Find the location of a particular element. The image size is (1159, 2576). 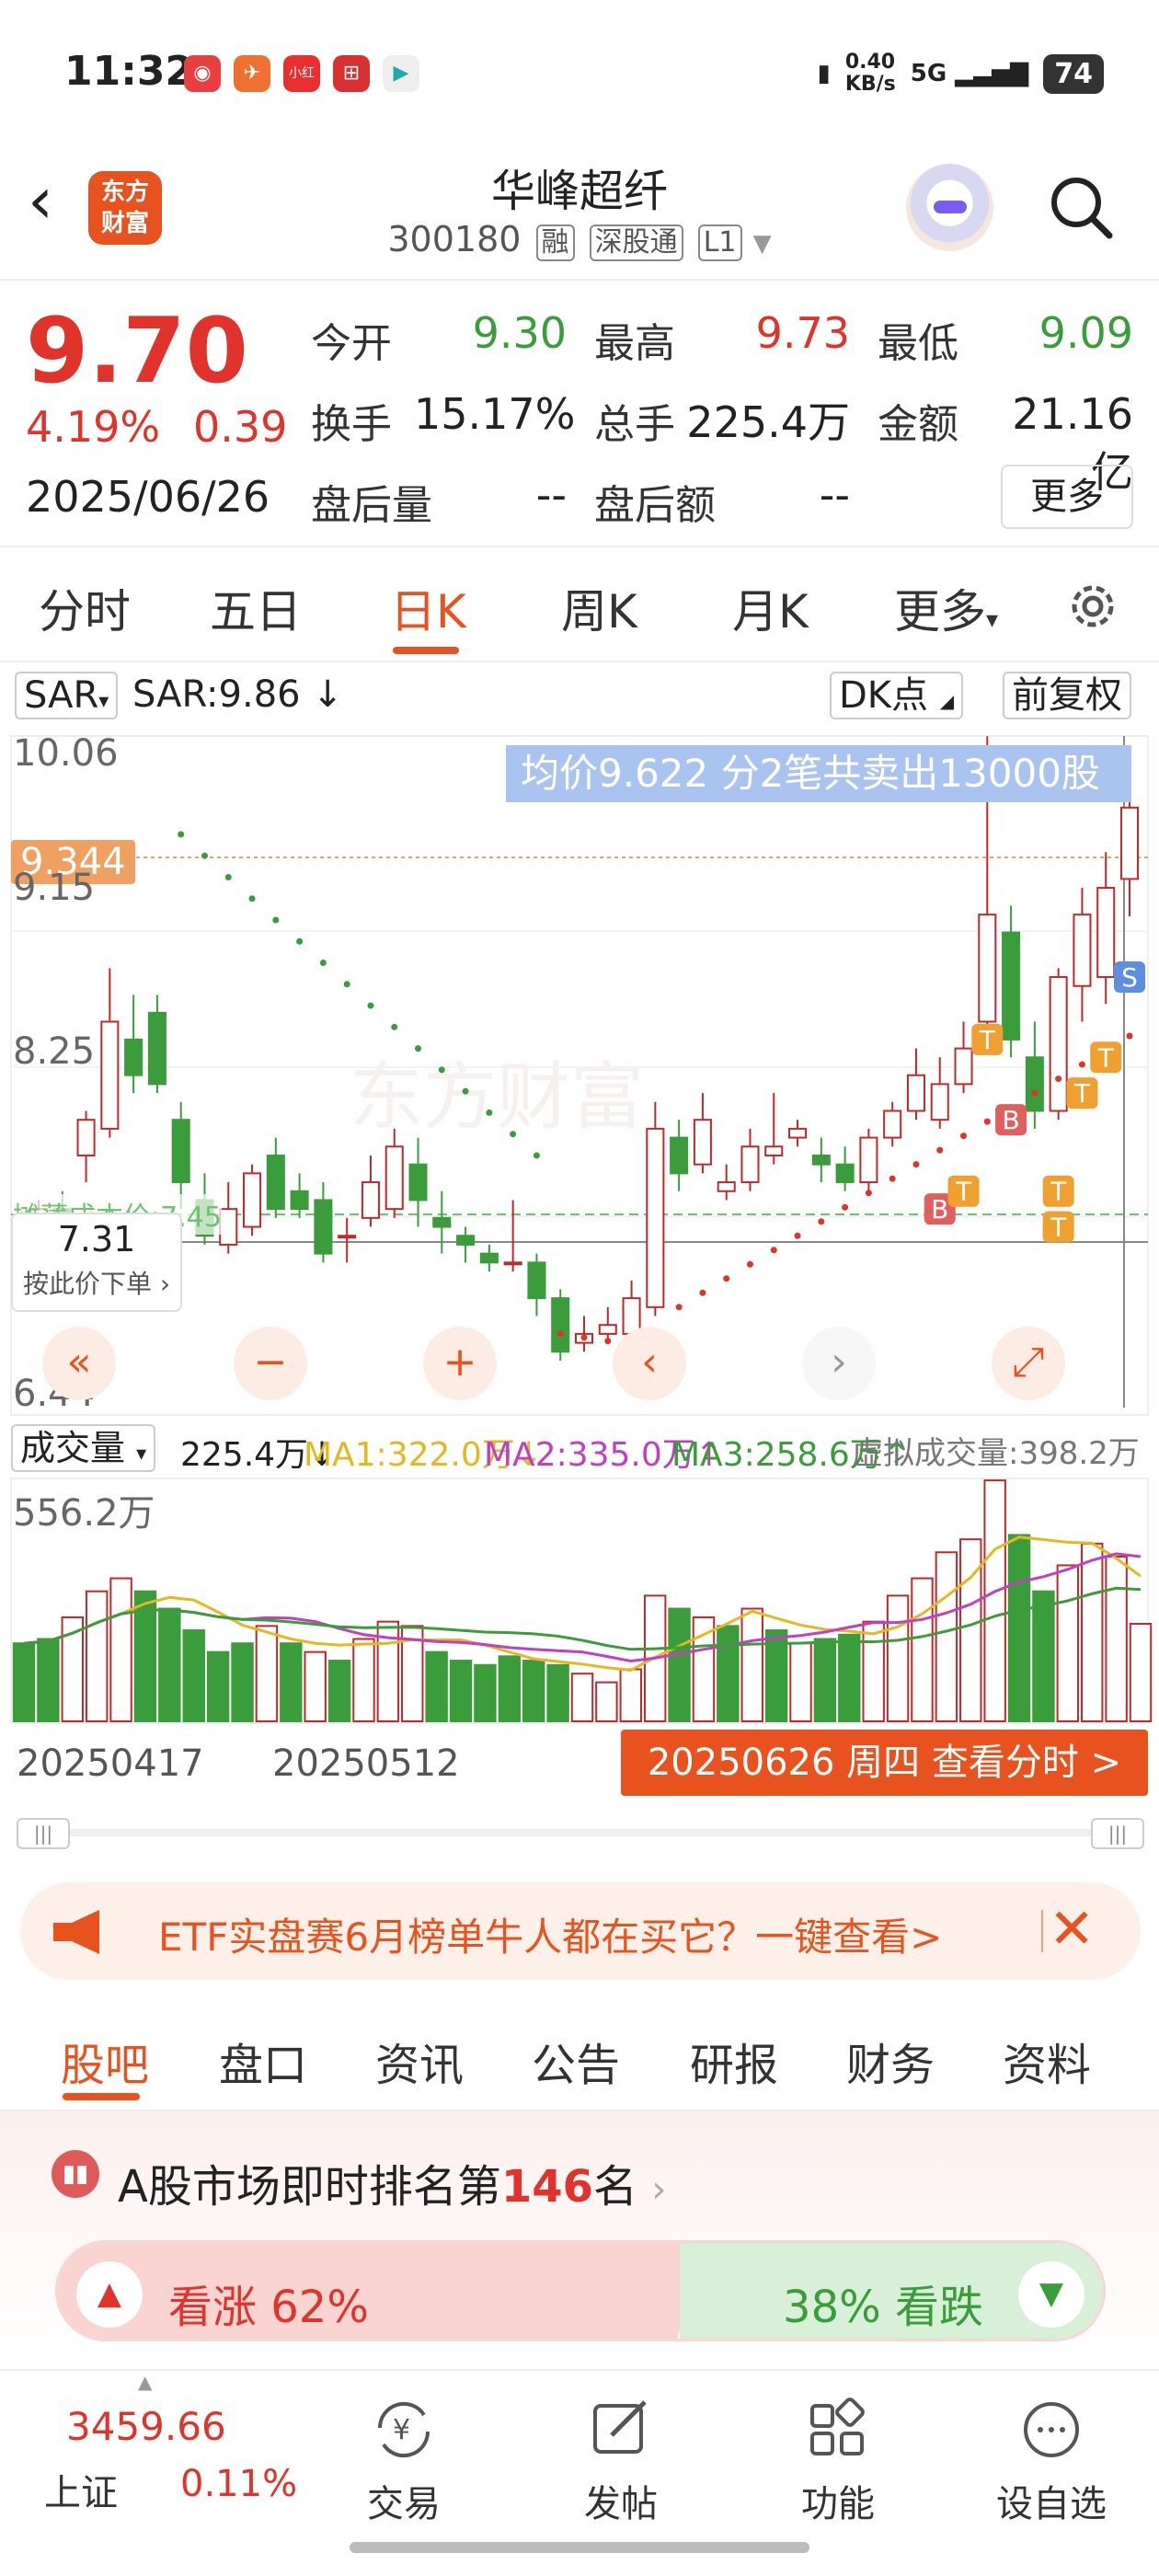

zoom-in-button: + is located at coordinates (460, 1363).